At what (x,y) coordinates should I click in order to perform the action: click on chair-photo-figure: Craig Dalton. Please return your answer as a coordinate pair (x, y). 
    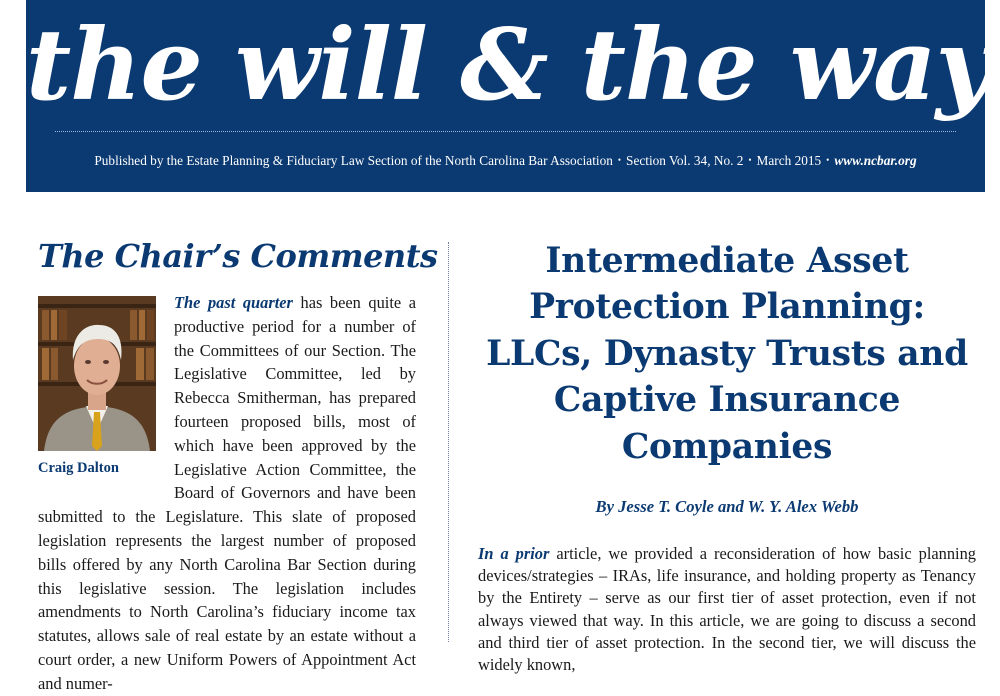
    Looking at the image, I should click on (98, 386).